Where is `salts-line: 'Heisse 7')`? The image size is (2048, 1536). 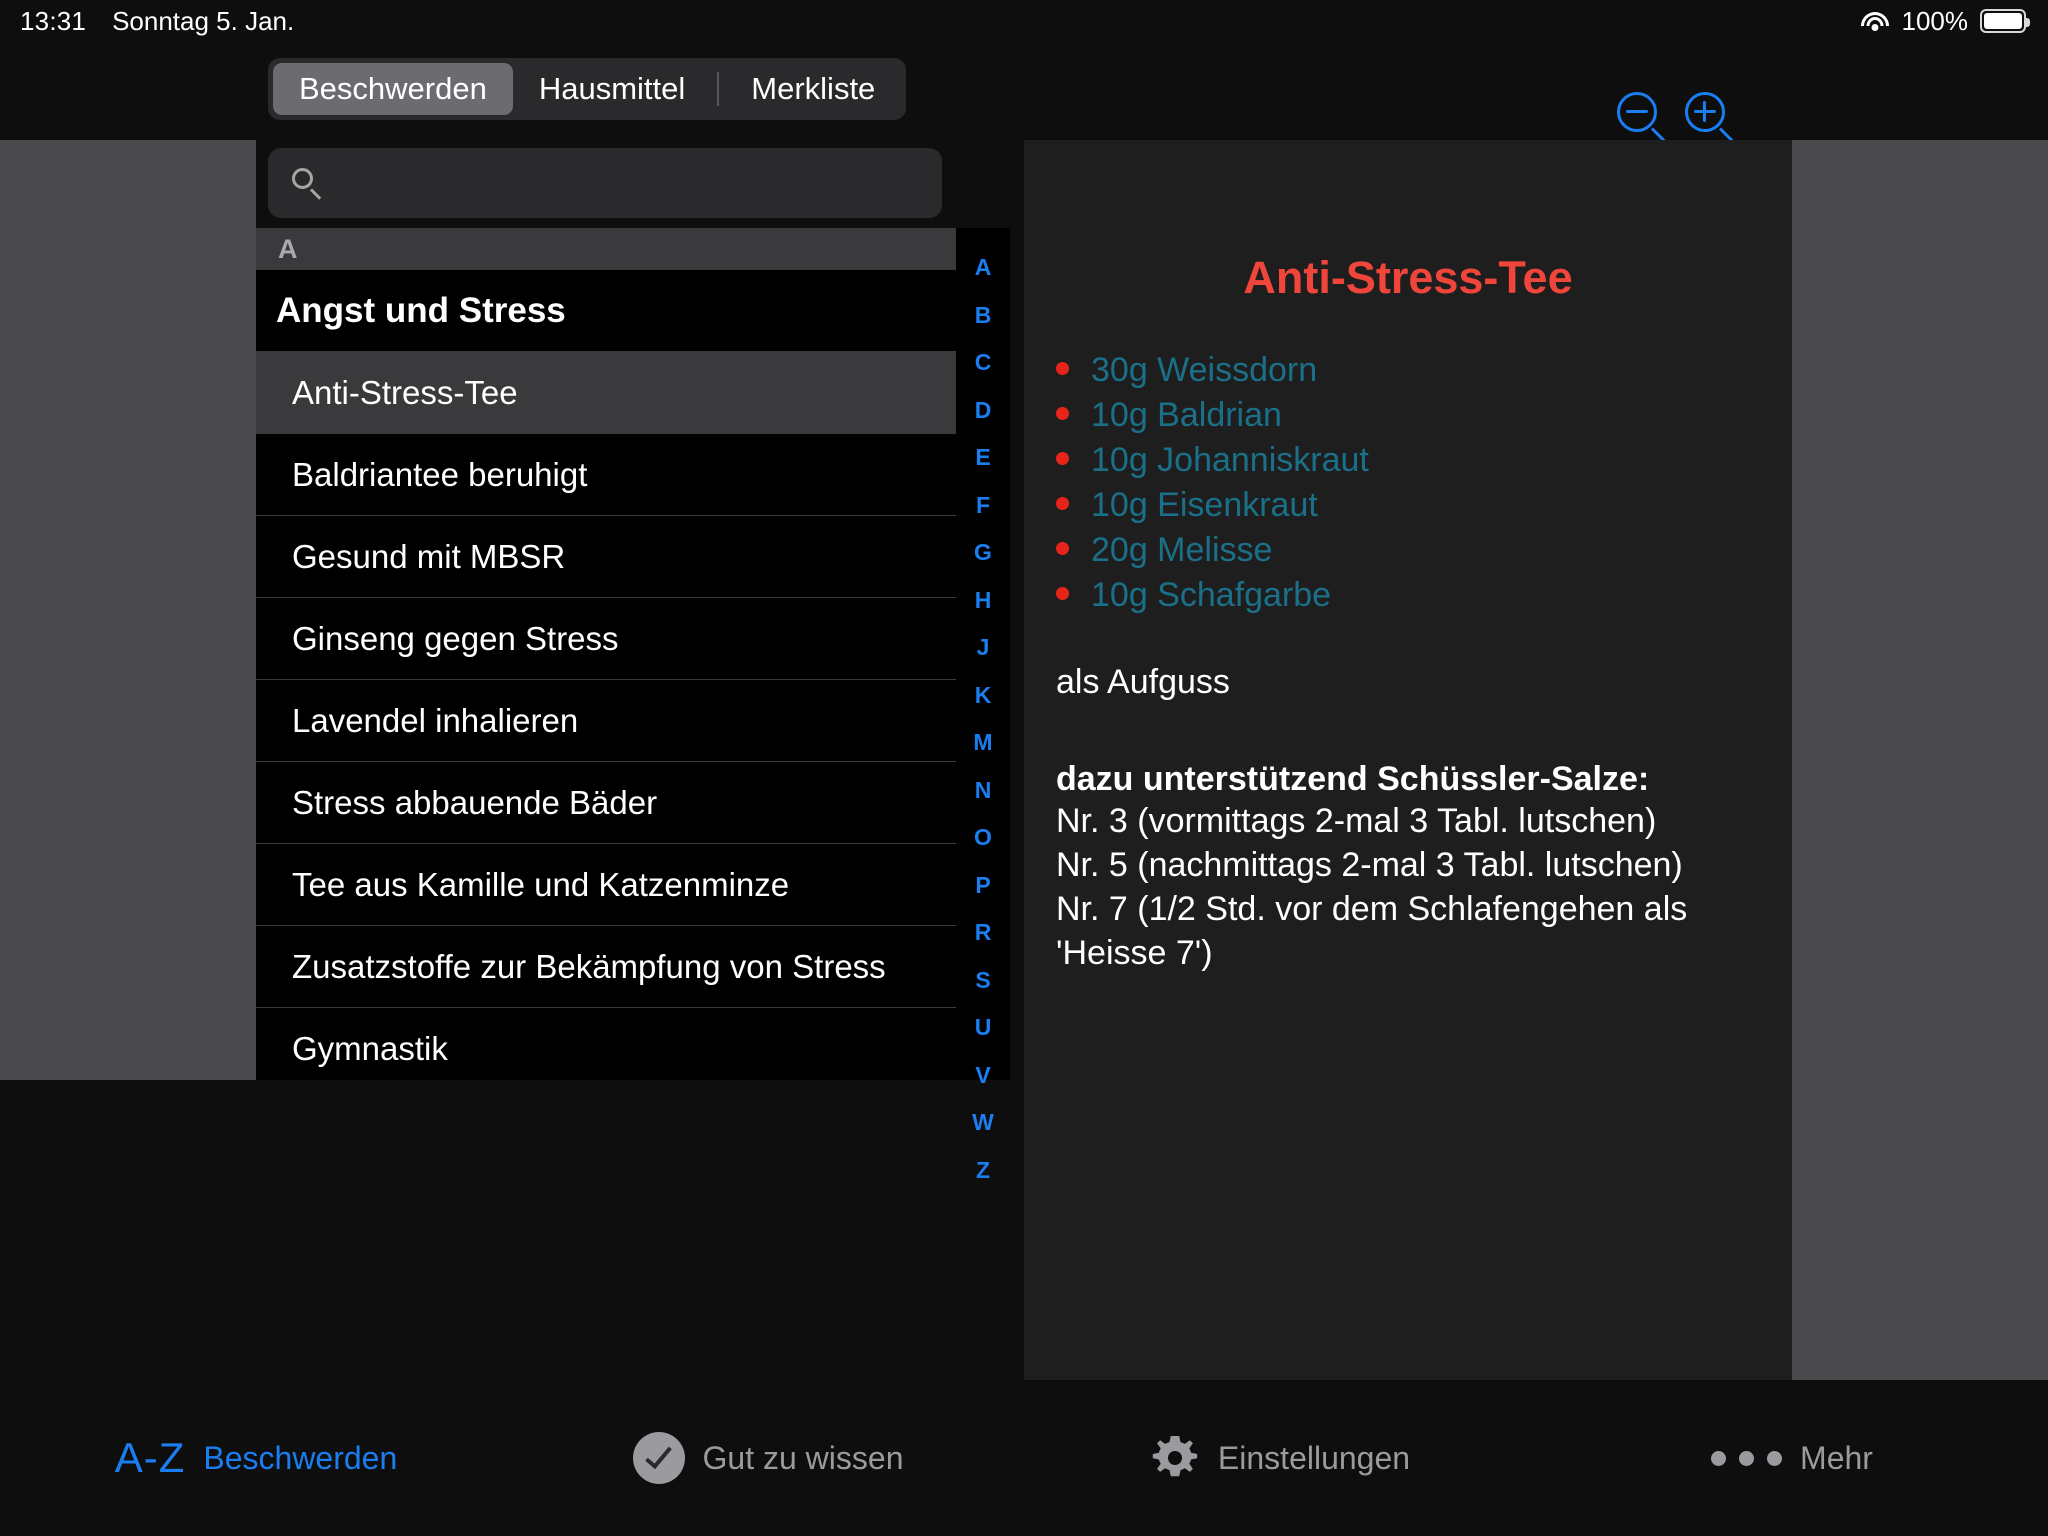
salts-line: 'Heisse 7') is located at coordinates (1134, 953).